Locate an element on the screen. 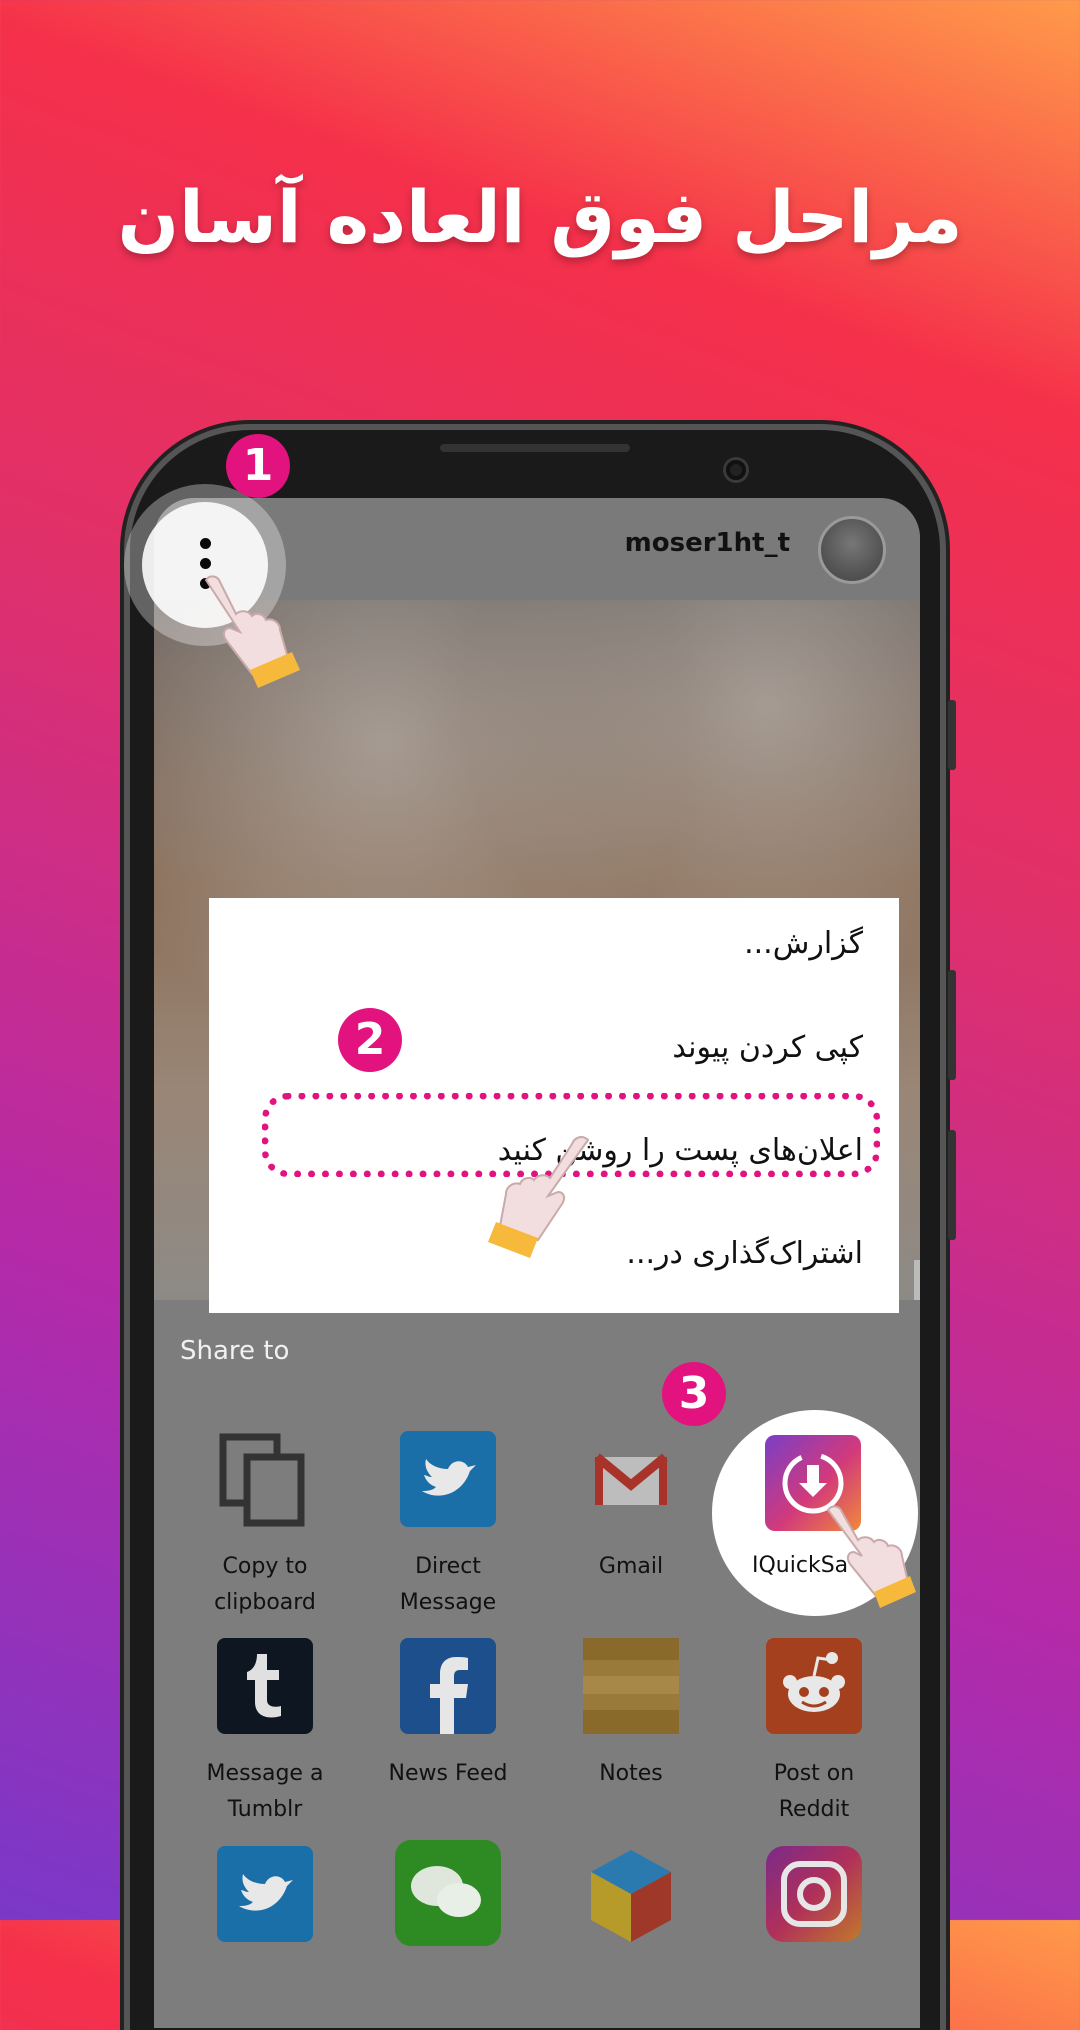 The height and width of the screenshot is (2030, 1080). share-app-news-feed: News Feed is located at coordinates (448, 1715).